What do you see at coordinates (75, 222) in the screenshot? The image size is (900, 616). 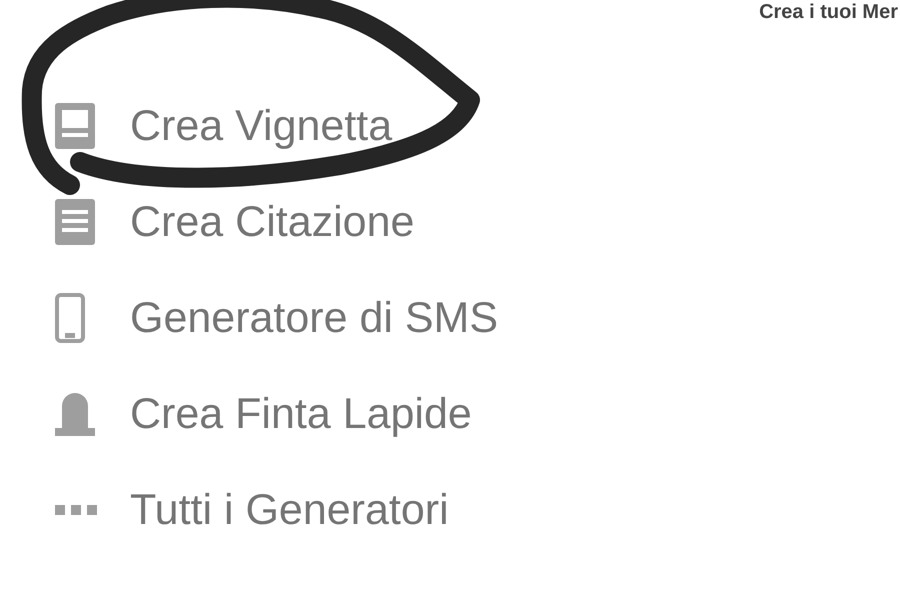 I see `document-icon` at bounding box center [75, 222].